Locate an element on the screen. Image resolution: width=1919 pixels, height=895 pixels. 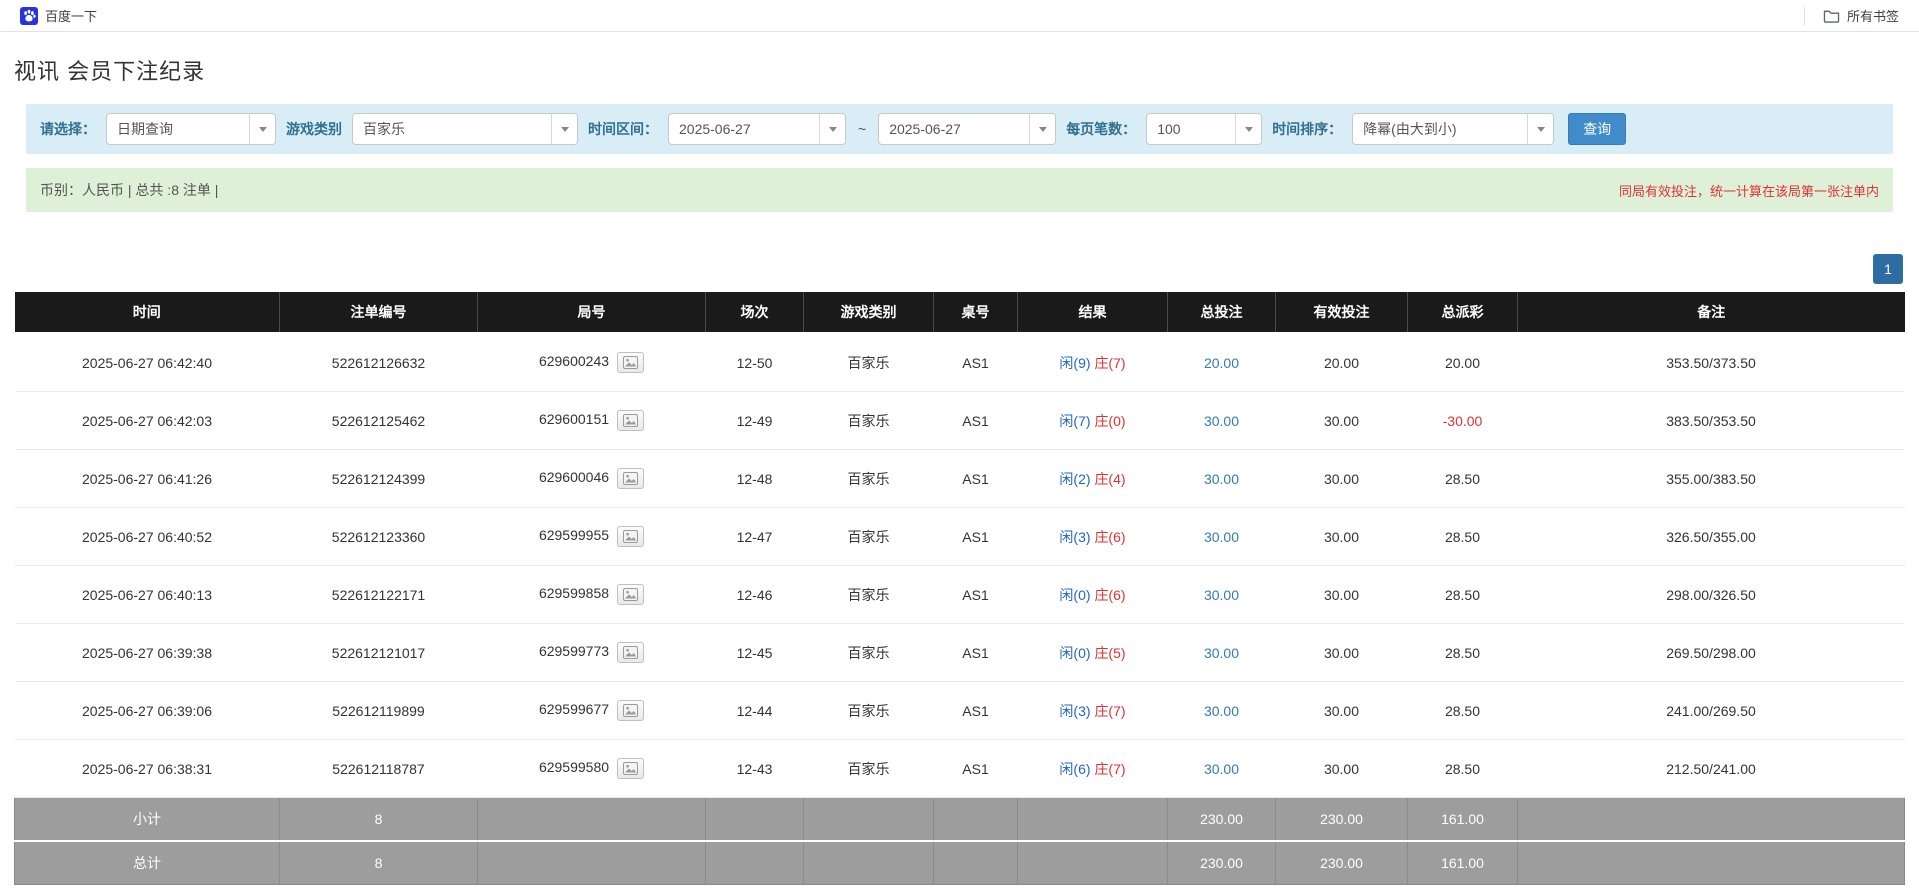
query-type-select: 日期查询 is located at coordinates (191, 129).